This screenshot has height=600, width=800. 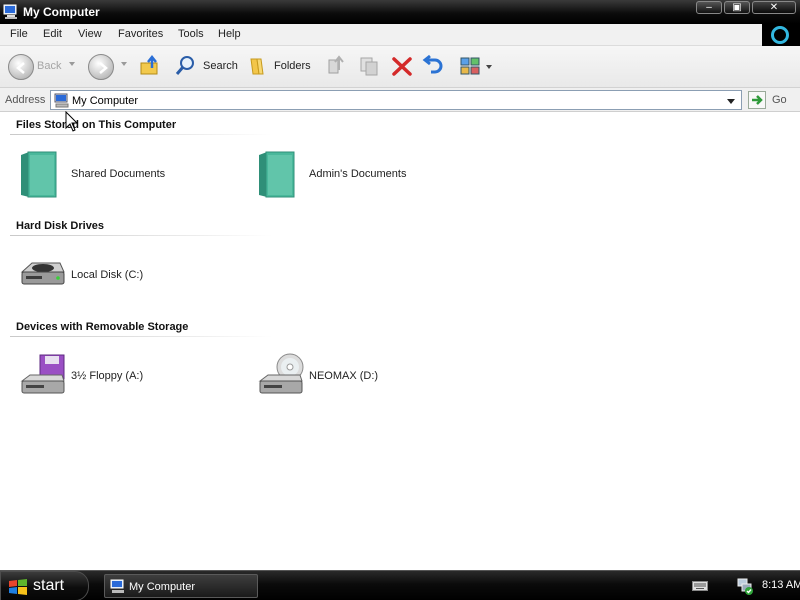 I want to click on item-label: 3½ Floppy (A:), so click(x=107, y=376).